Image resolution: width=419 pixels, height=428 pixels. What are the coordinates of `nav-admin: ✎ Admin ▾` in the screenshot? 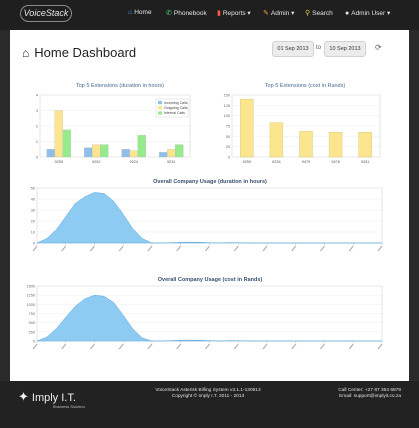 It's located at (278, 13).